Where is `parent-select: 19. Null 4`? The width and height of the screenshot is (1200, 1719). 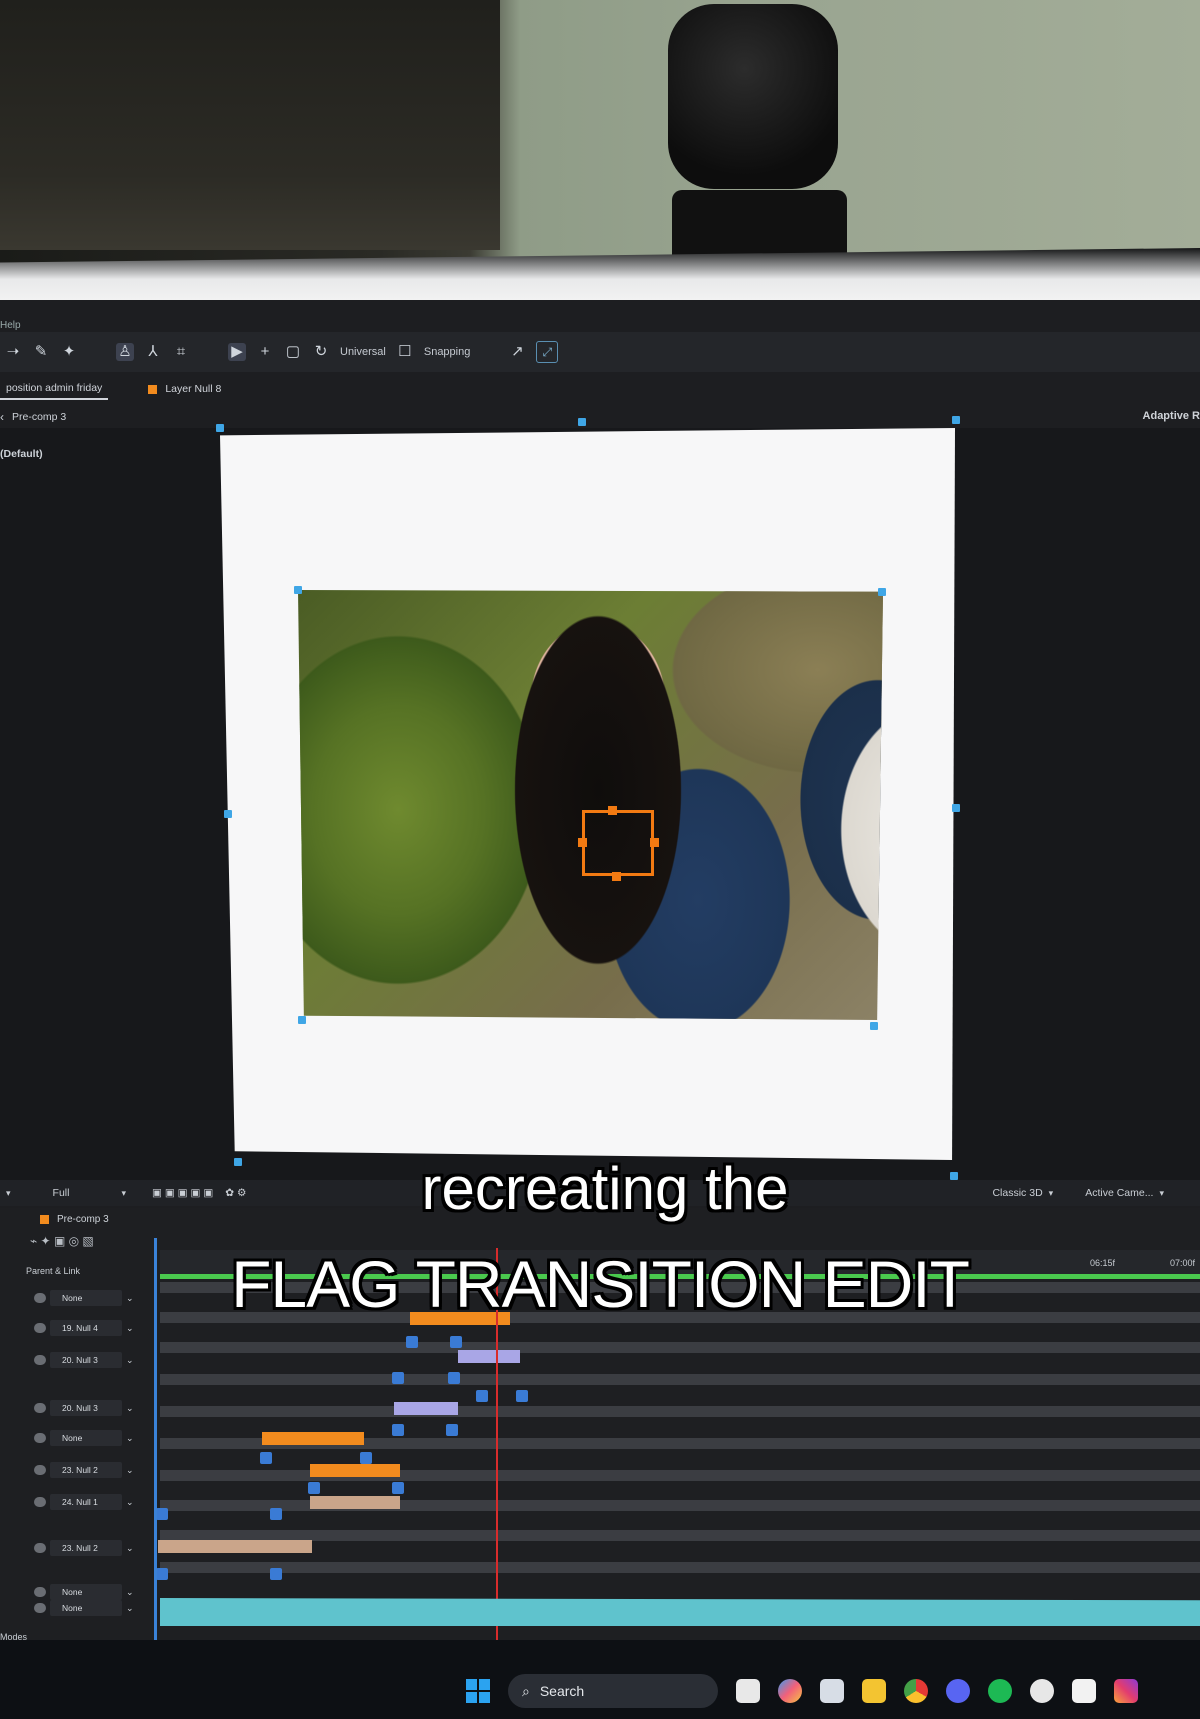
parent-select: 19. Null 4 is located at coordinates (86, 1328).